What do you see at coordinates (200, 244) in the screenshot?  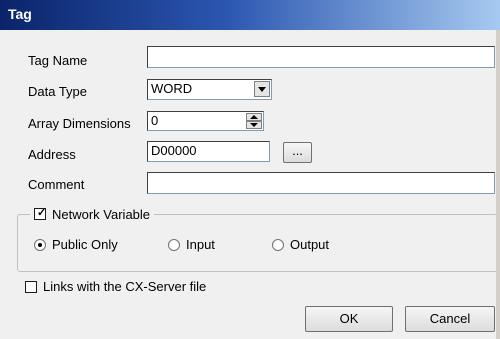 I see `radio-input-label: Input` at bounding box center [200, 244].